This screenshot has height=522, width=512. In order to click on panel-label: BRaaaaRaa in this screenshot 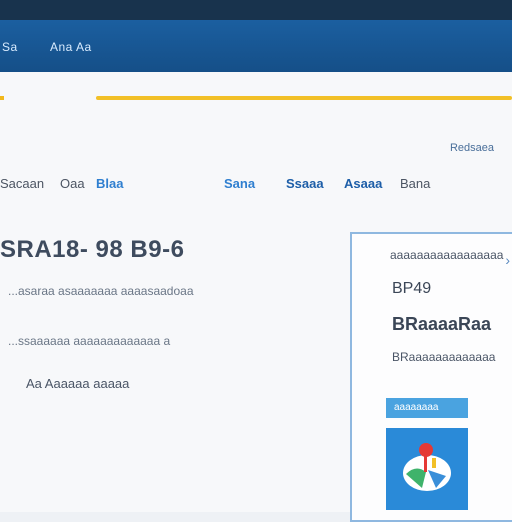, I will do `click(442, 324)`.